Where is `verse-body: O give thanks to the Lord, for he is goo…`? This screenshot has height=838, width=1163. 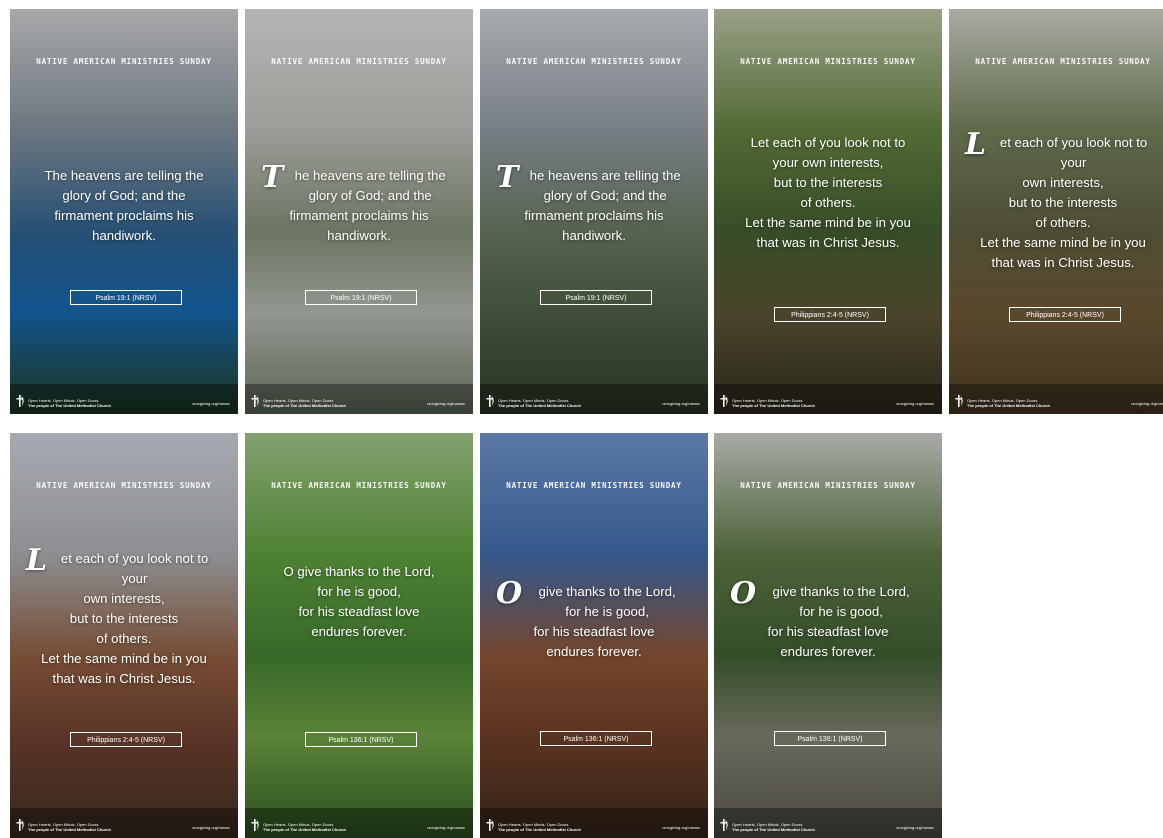
verse-body: O give thanks to the Lord, for he is goo… is located at coordinates (359, 601).